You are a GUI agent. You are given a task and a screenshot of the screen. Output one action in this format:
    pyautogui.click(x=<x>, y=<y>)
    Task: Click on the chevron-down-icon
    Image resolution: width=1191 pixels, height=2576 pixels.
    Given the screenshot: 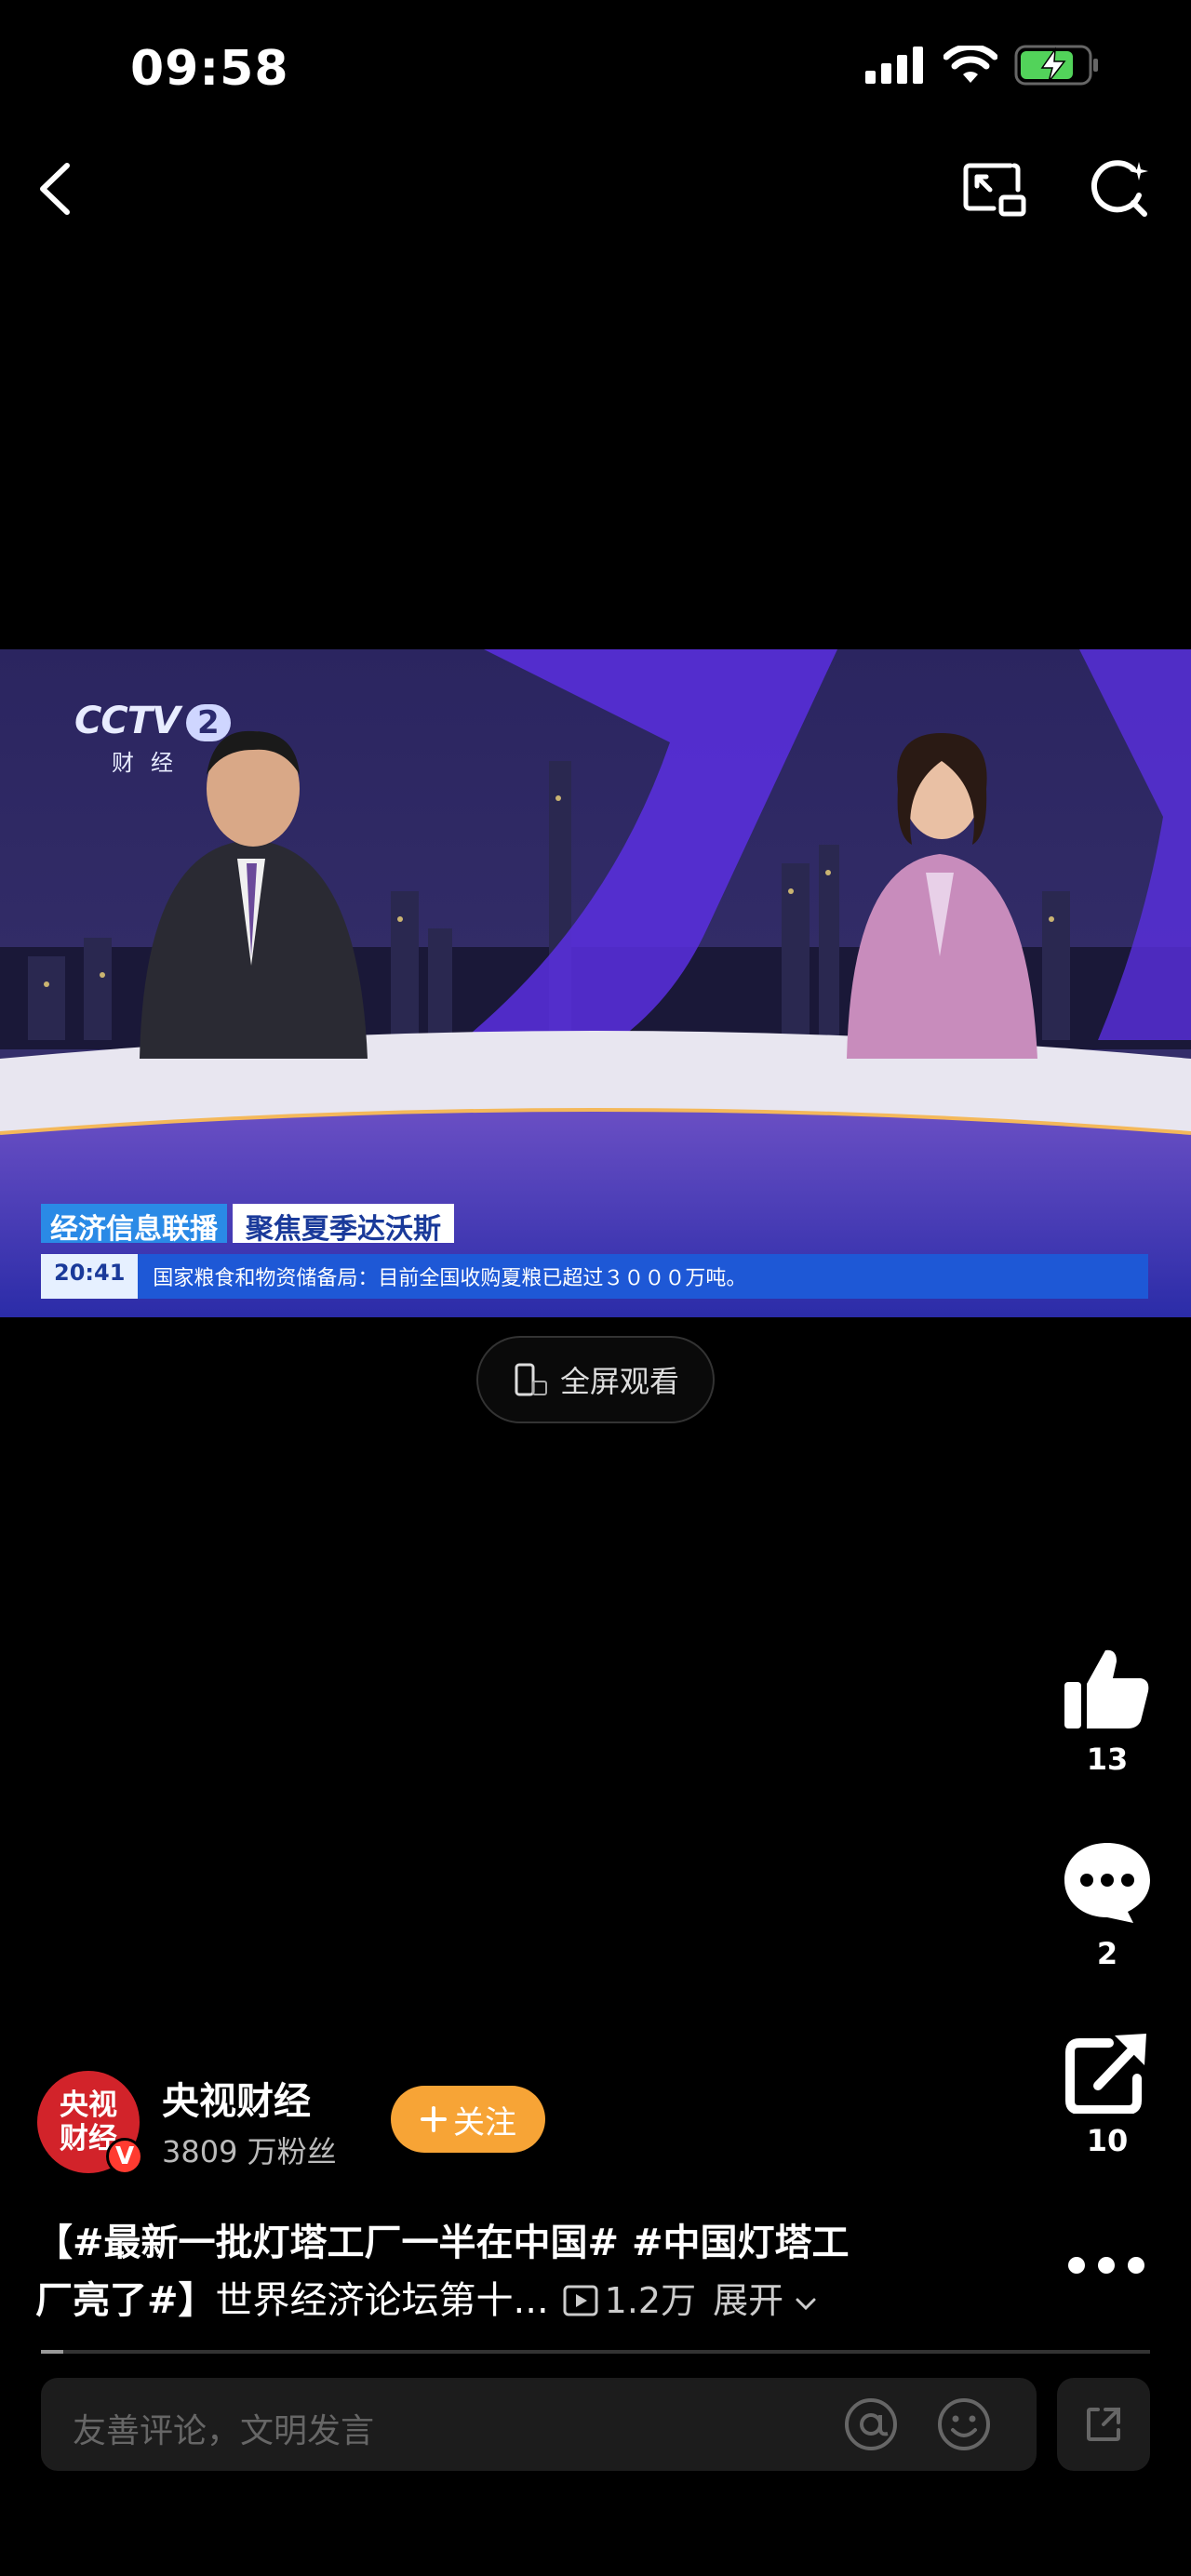 What is the action you would take?
    pyautogui.click(x=806, y=2304)
    